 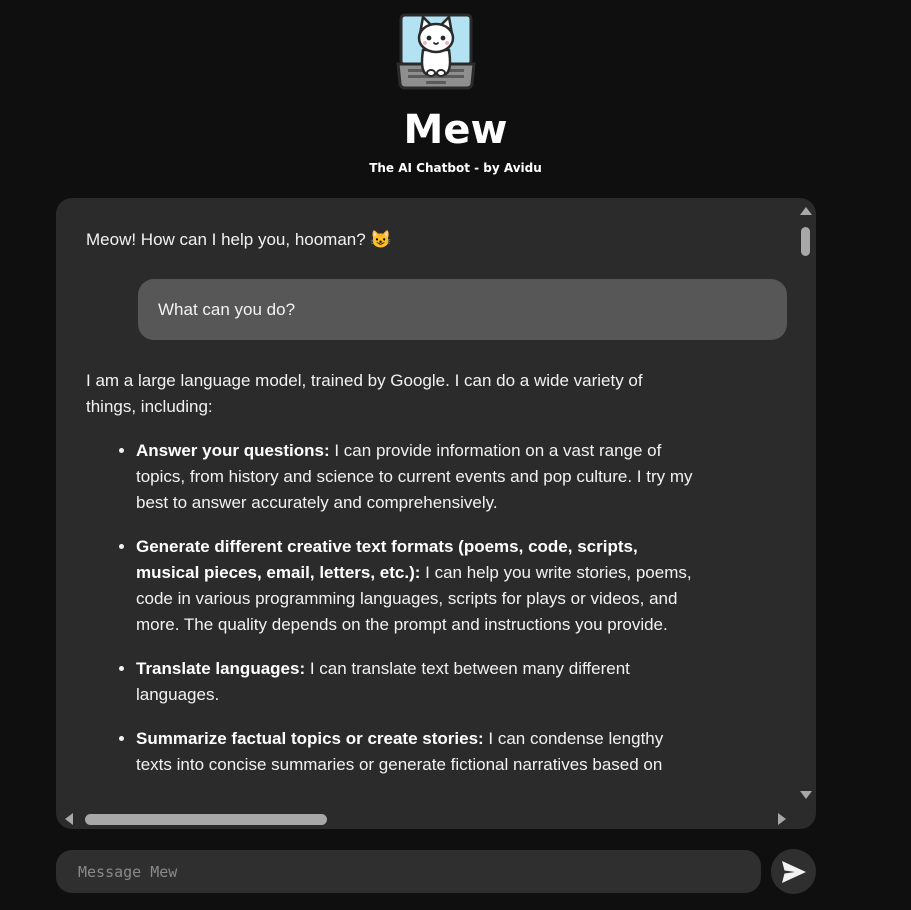 I want to click on capability-title: Translate languages:, so click(x=221, y=668).